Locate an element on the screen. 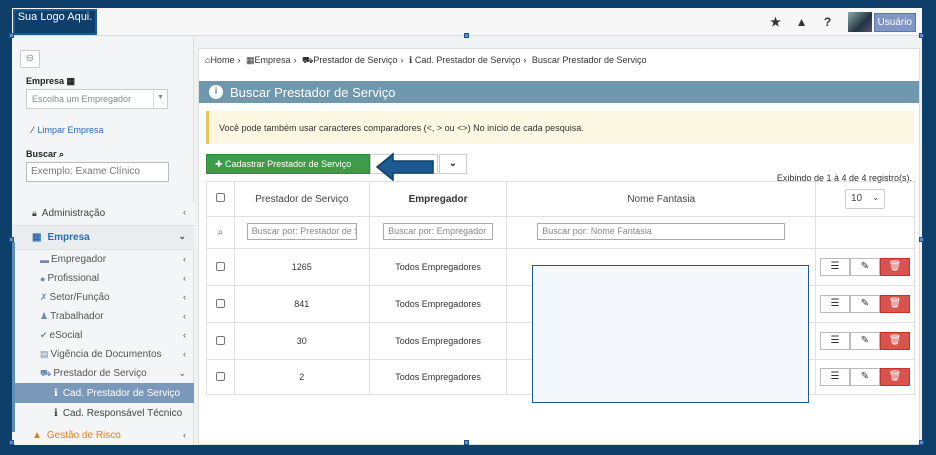  buscar-label: Buscar ⌕ is located at coordinates (45, 154).